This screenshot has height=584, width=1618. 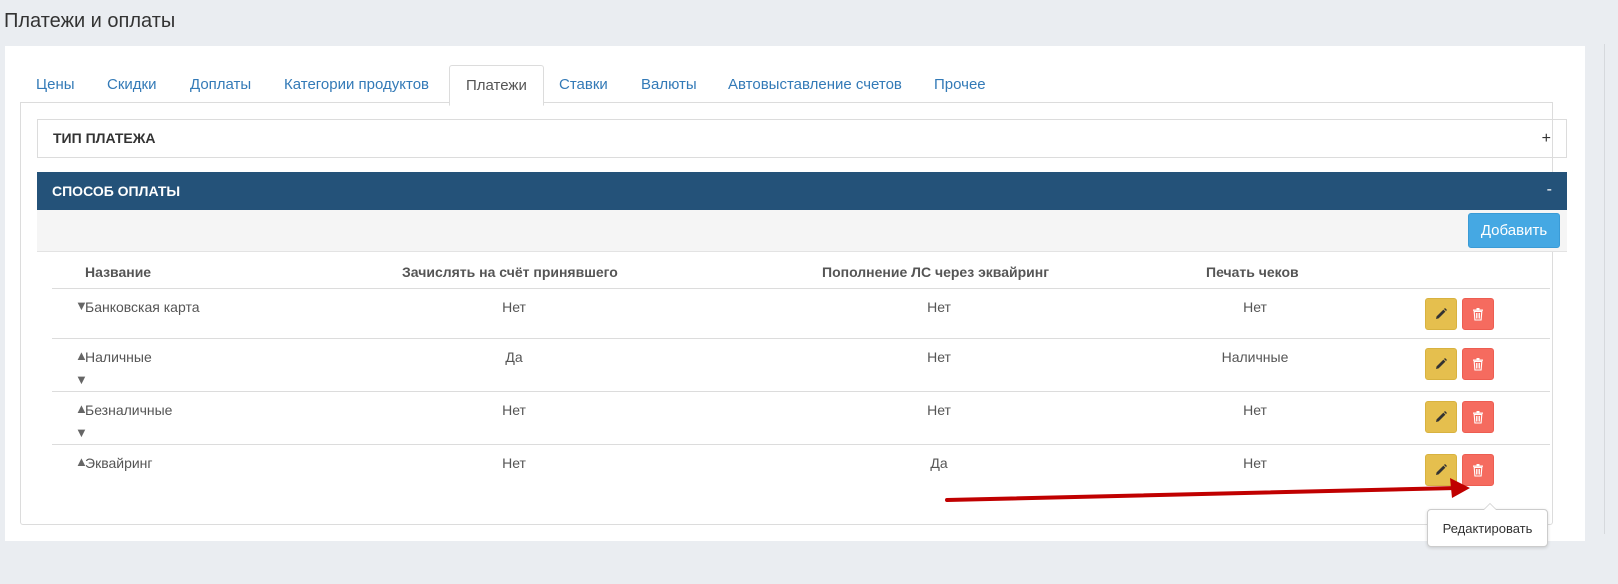 What do you see at coordinates (118, 357) in the screenshot?
I see `row-name: Наличные` at bounding box center [118, 357].